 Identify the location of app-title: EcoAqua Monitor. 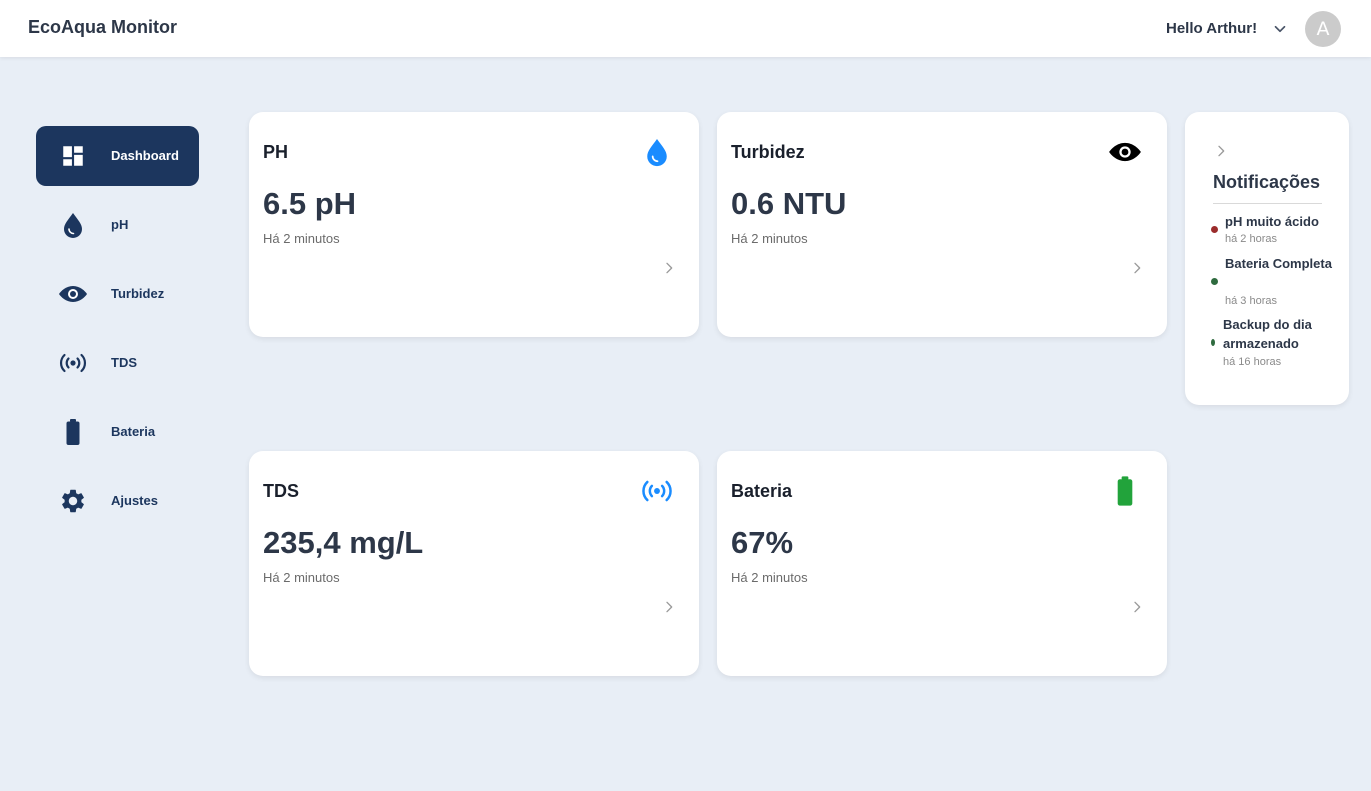
(102, 27).